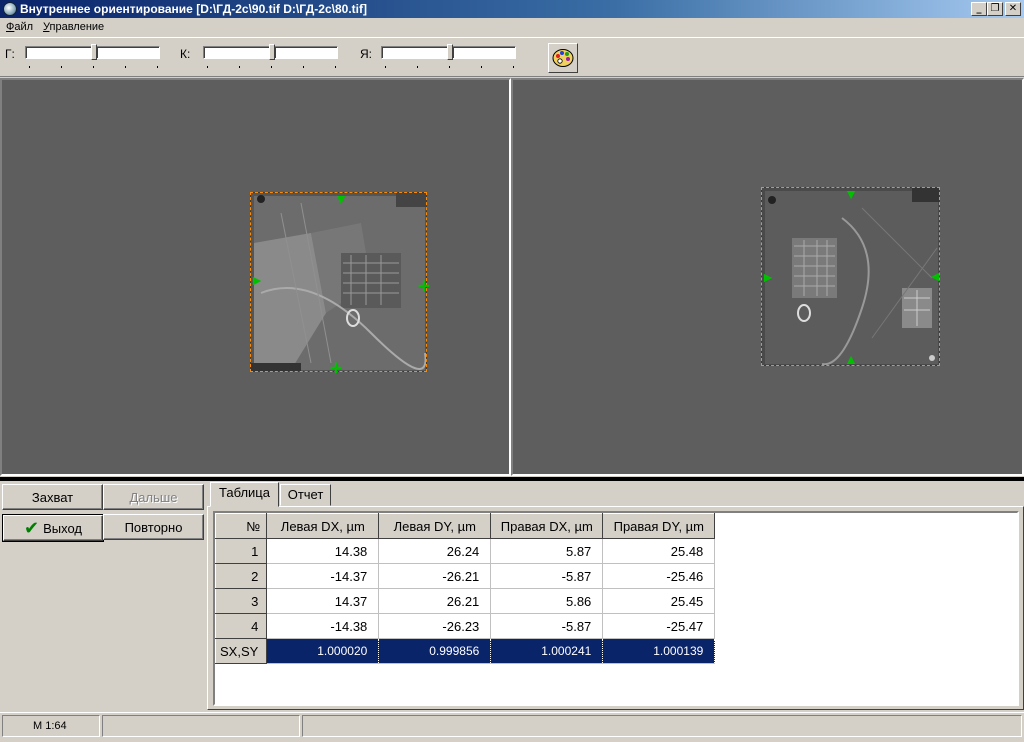 The height and width of the screenshot is (742, 1024). I want to click on toolbar: Г: К: Я:, so click(512, 57).